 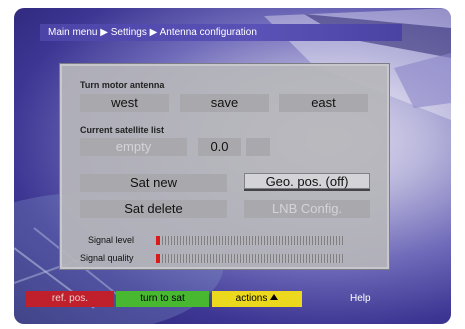 What do you see at coordinates (162, 299) in the screenshot?
I see `green-key-turn-to-sat: turn to sat` at bounding box center [162, 299].